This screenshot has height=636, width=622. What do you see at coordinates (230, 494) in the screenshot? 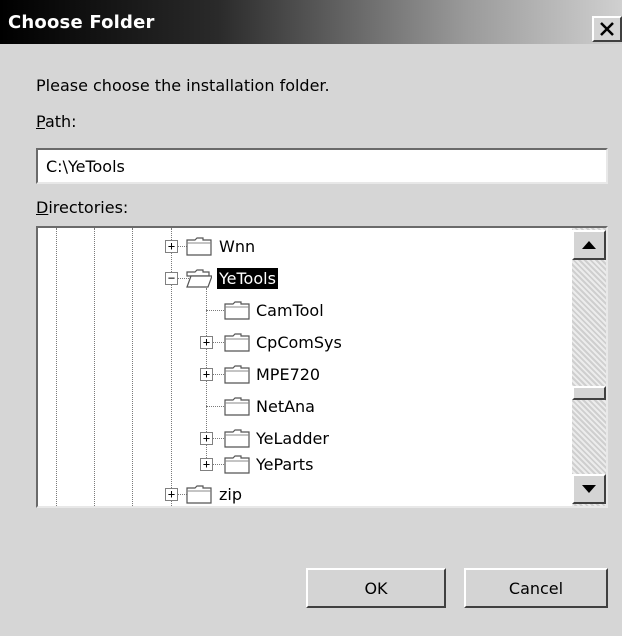
I see `tree-item-label: zip` at bounding box center [230, 494].